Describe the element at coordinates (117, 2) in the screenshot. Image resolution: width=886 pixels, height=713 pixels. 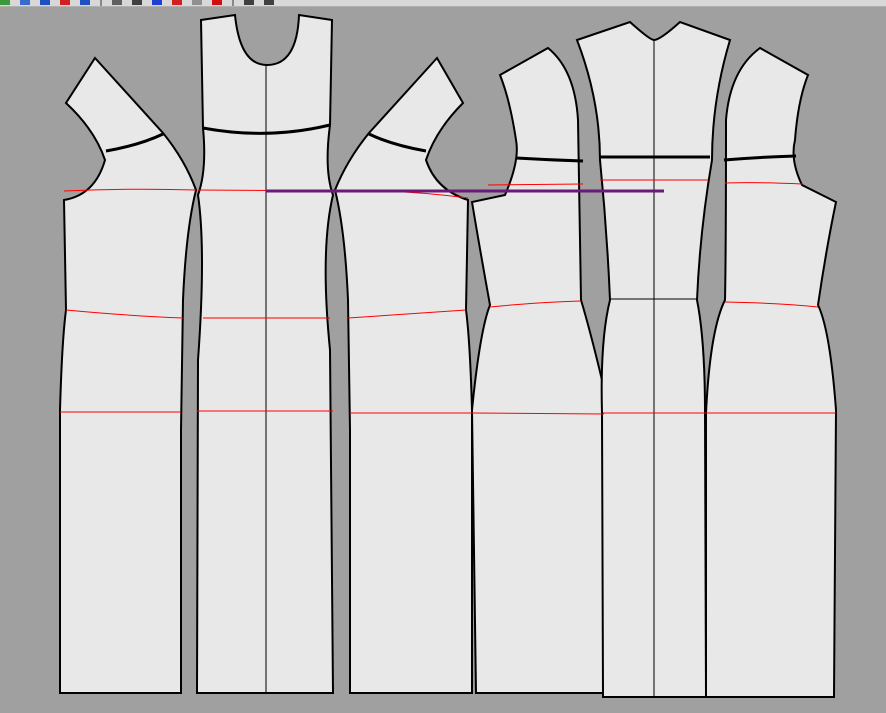
I see `pointer-icon` at that location.